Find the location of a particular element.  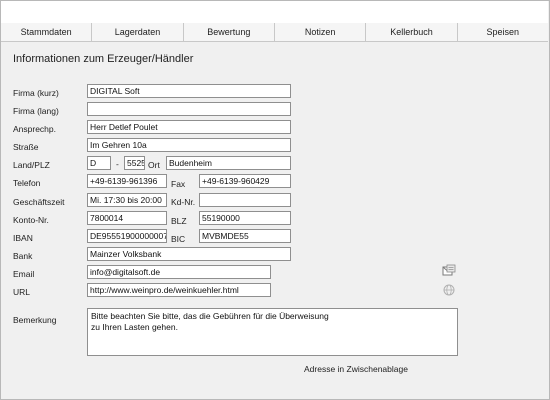

label-ansprechpartner: Ansprechp. is located at coordinates (34, 129).